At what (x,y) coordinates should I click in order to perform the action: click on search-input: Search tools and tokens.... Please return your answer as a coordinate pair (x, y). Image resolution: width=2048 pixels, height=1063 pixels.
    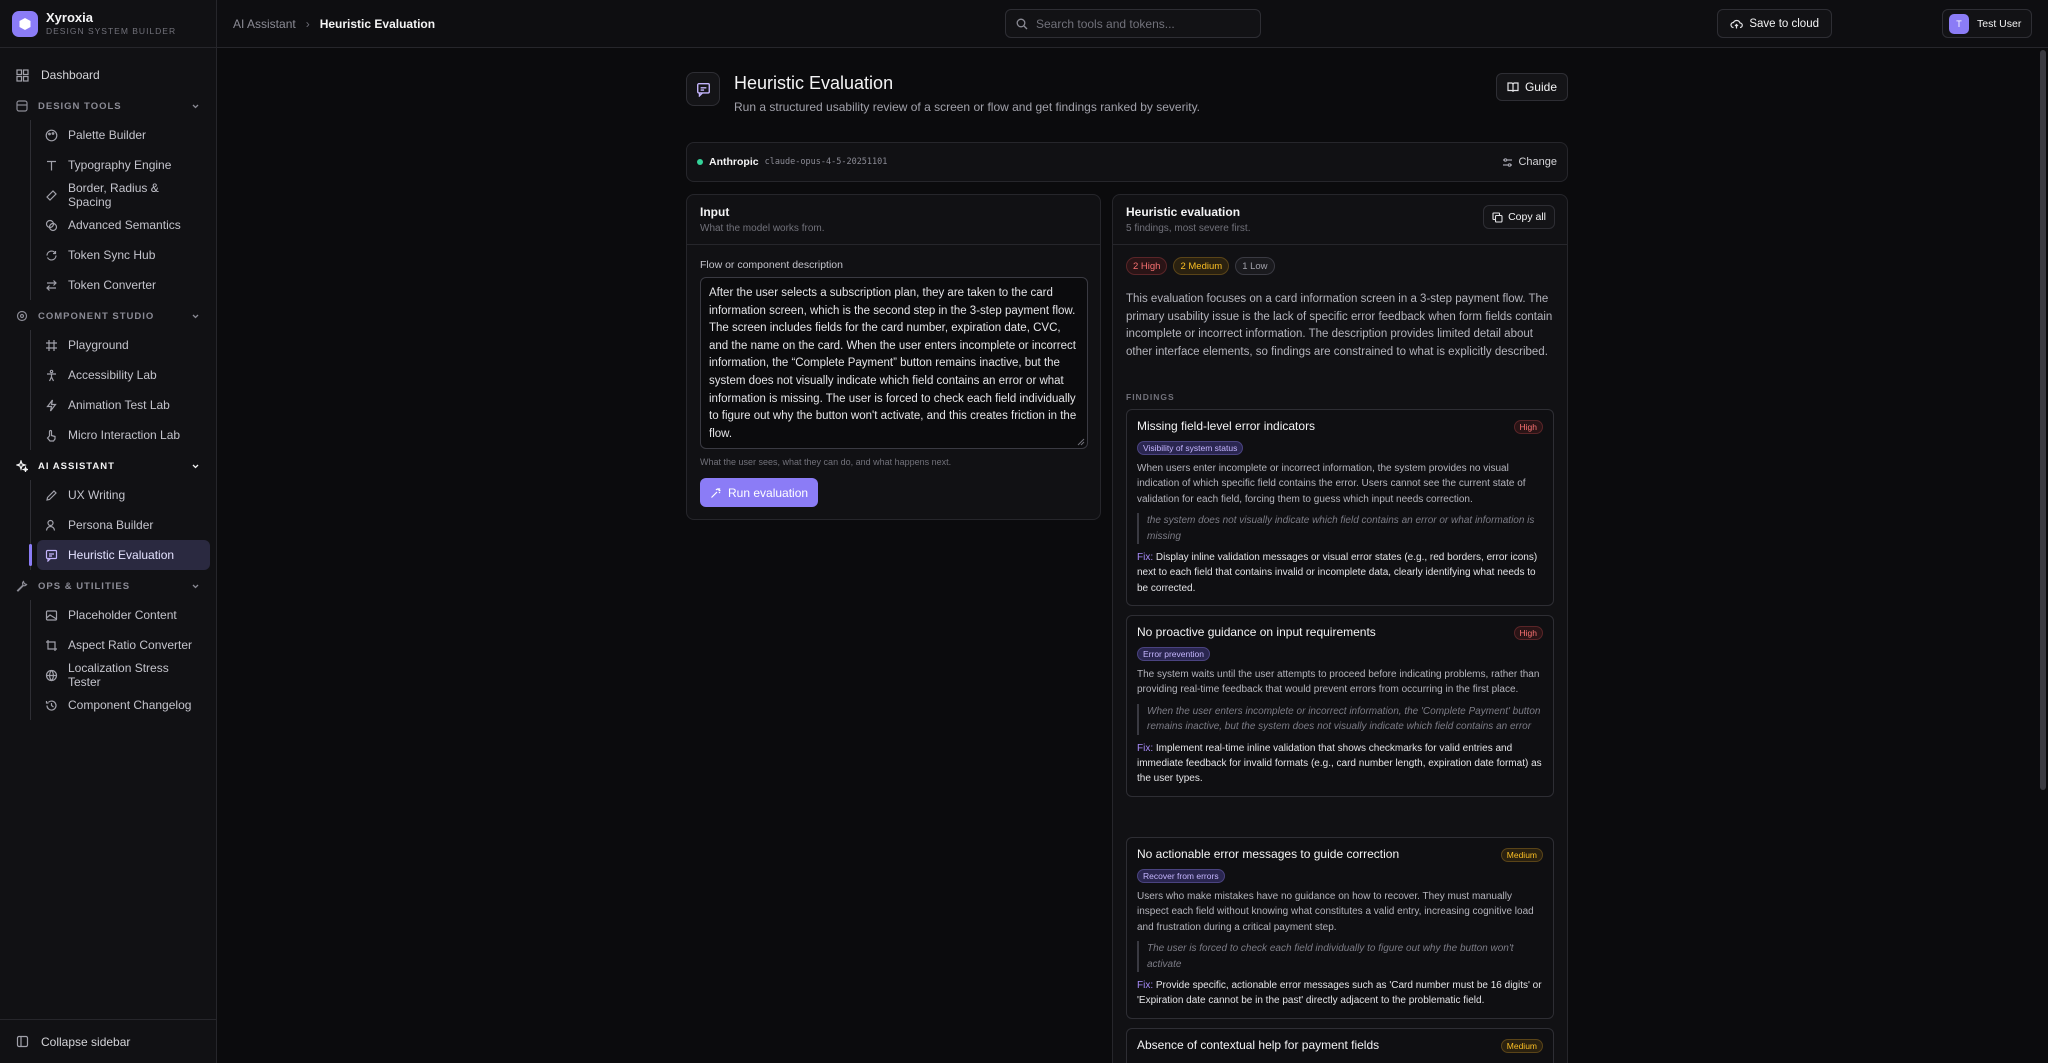
    Looking at the image, I should click on (1133, 23).